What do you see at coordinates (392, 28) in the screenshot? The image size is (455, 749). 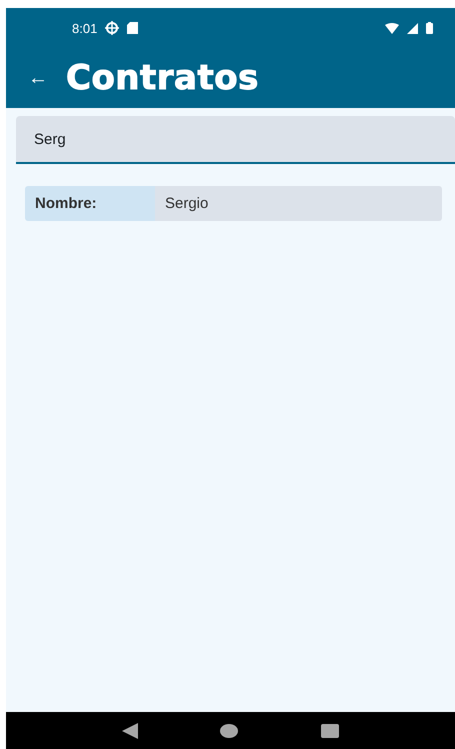 I see `wifi-icon` at bounding box center [392, 28].